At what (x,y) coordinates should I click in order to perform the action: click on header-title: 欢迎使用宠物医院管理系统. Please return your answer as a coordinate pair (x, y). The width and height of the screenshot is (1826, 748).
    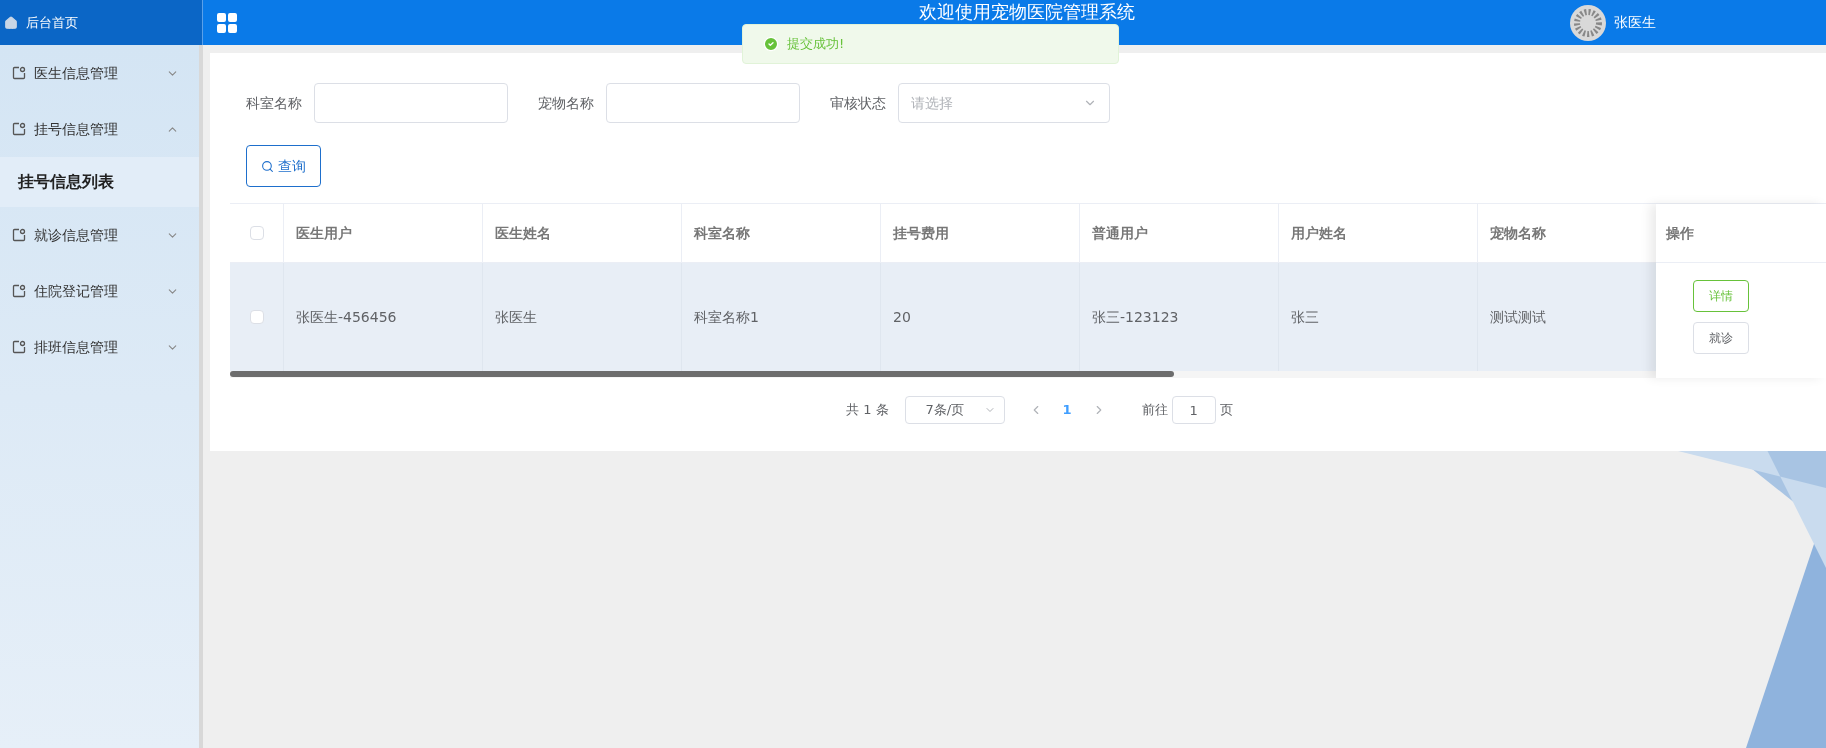
    Looking at the image, I should click on (1027, 12).